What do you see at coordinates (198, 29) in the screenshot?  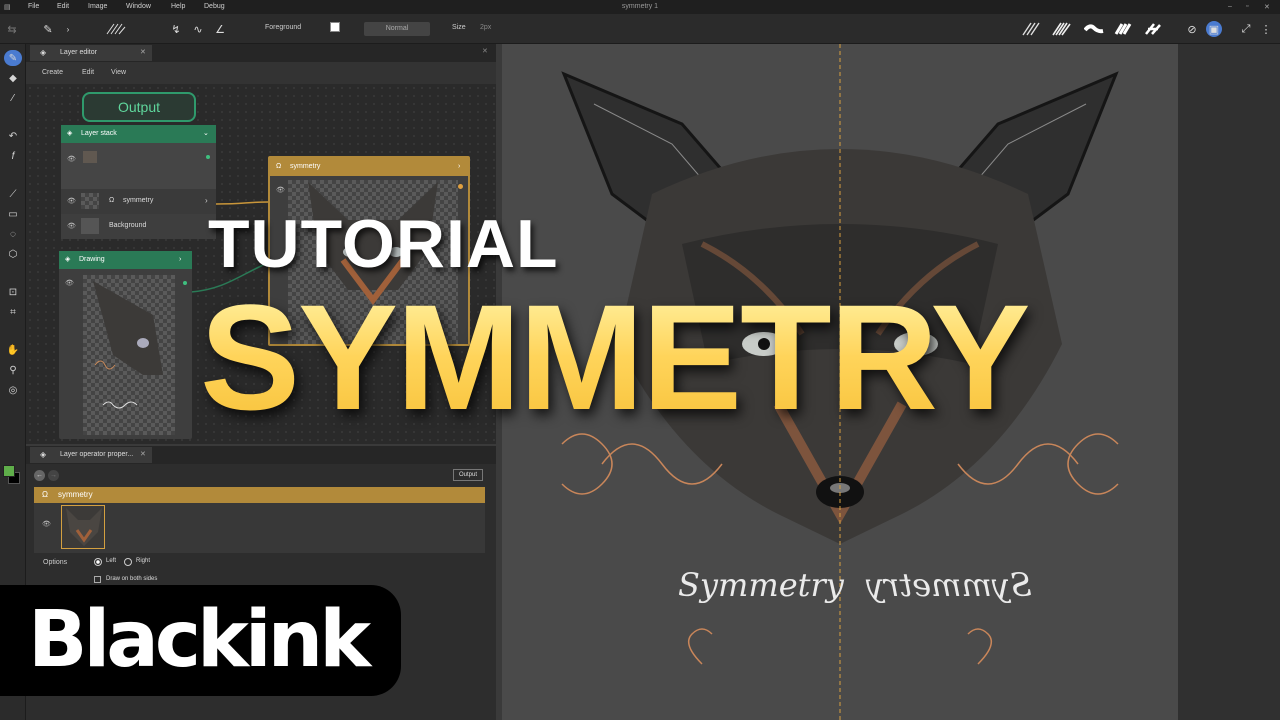 I see `smoothing-icon: ∿` at bounding box center [198, 29].